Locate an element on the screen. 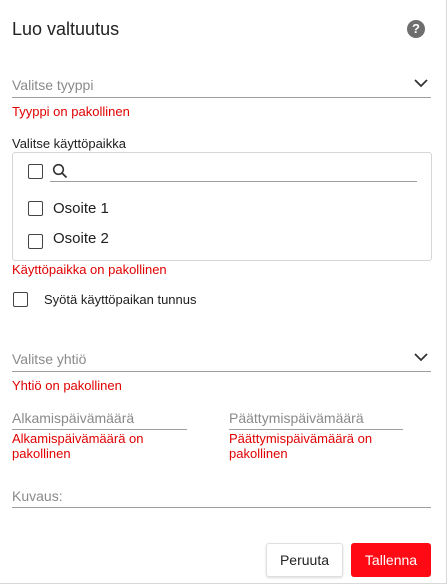 The image size is (448, 585). description-input: Kuvaus: is located at coordinates (221, 496).